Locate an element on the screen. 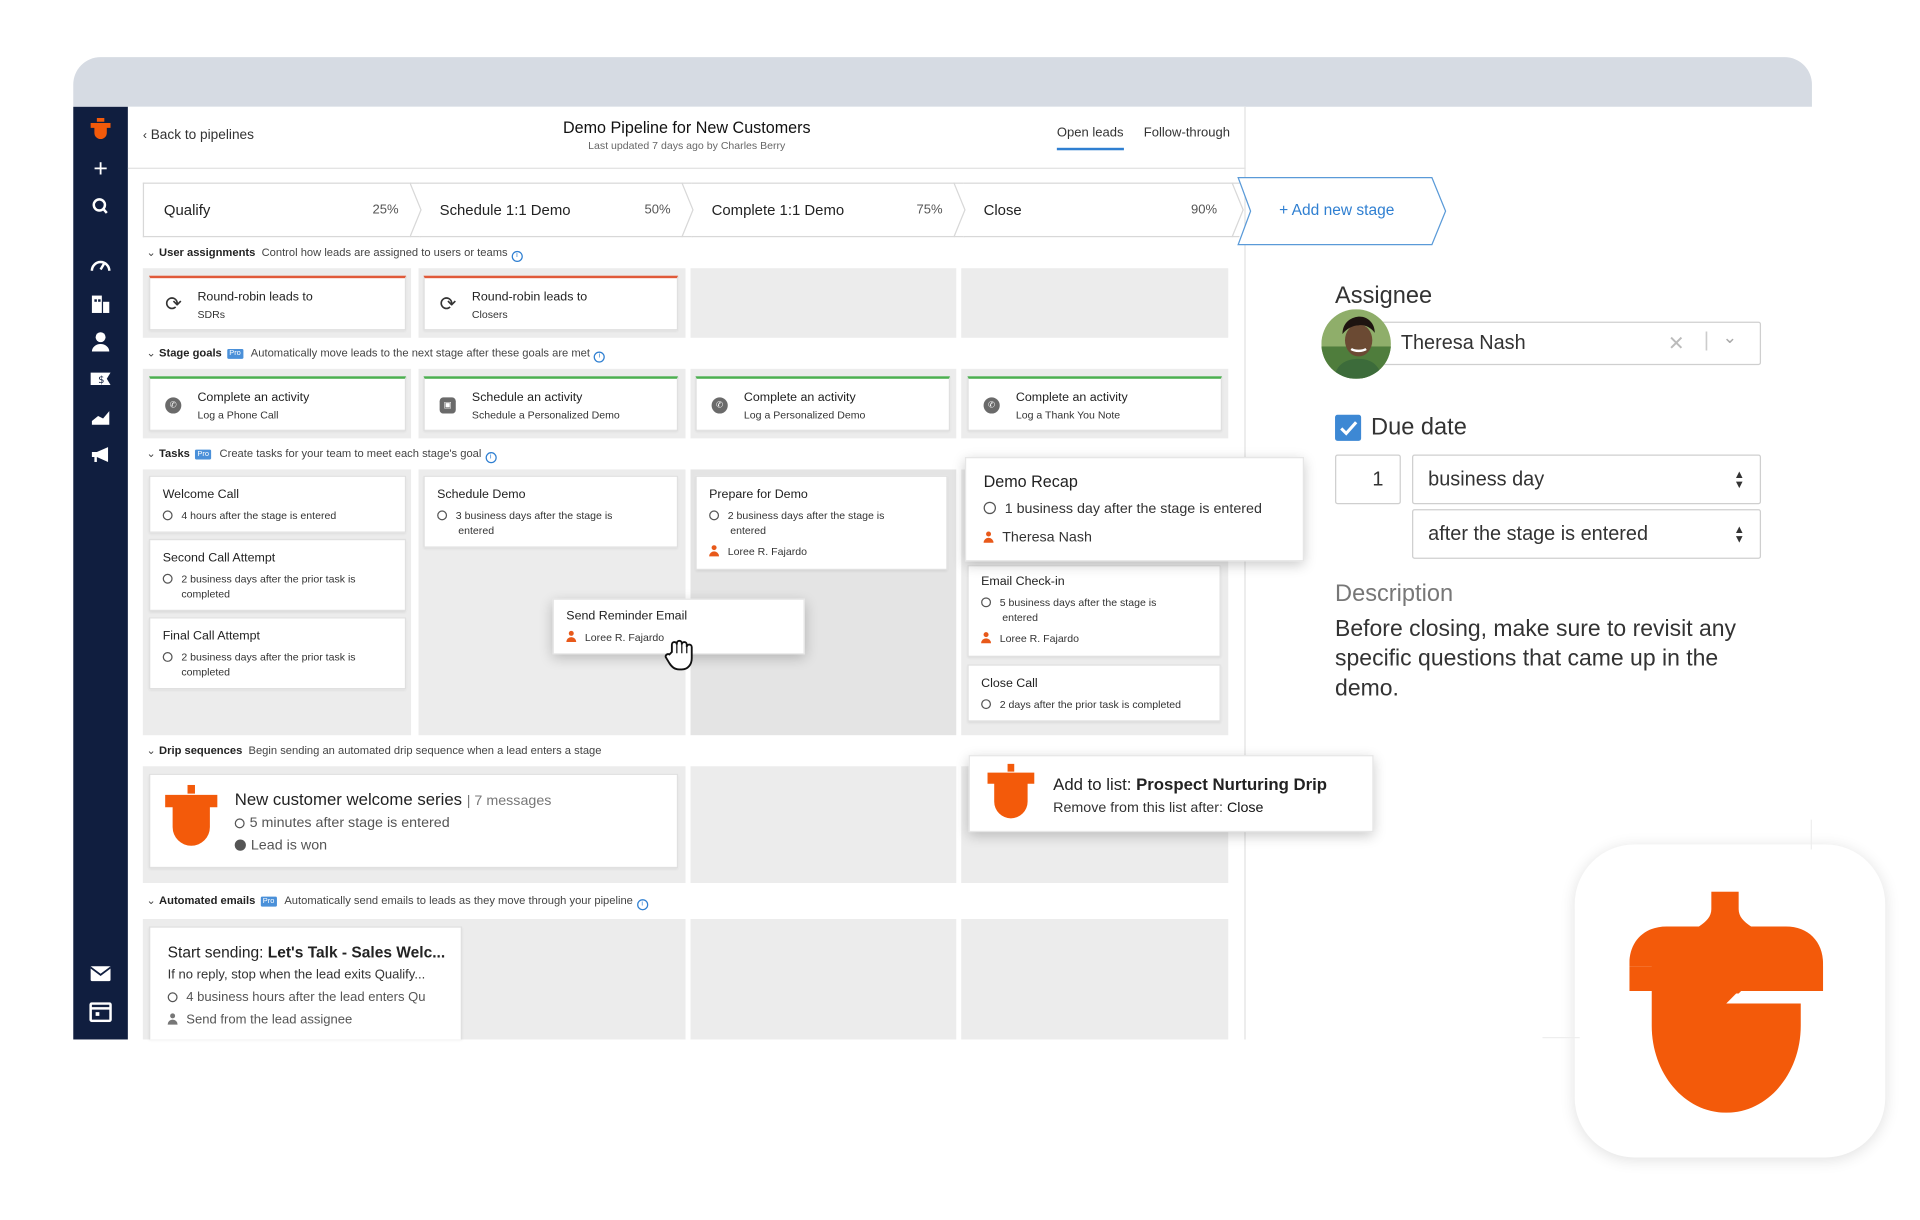 Image resolution: width=1920 pixels, height=1220 pixels. goal-card: ✆ Complete an activity Log a Phone Call is located at coordinates (278, 403).